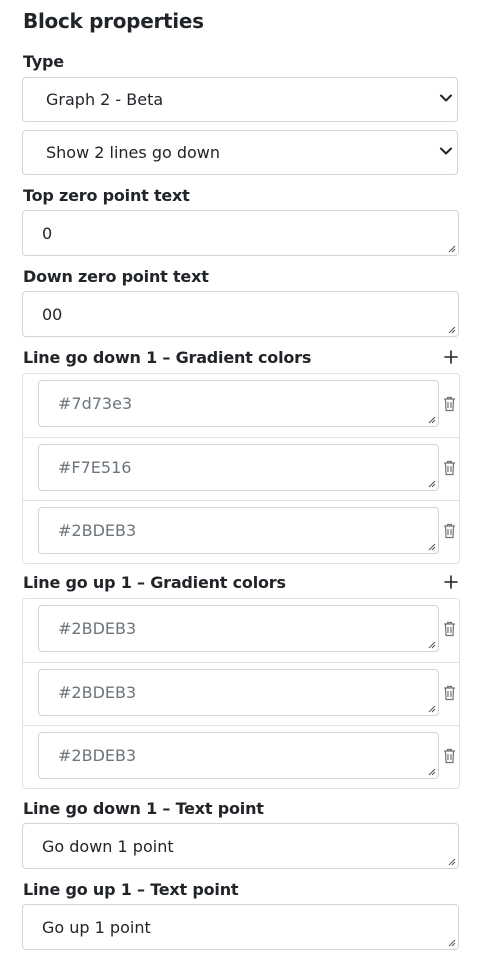 Image resolution: width=478 pixels, height=958 pixels. What do you see at coordinates (108, 846) in the screenshot?
I see `text-down-value: Go down 1 point` at bounding box center [108, 846].